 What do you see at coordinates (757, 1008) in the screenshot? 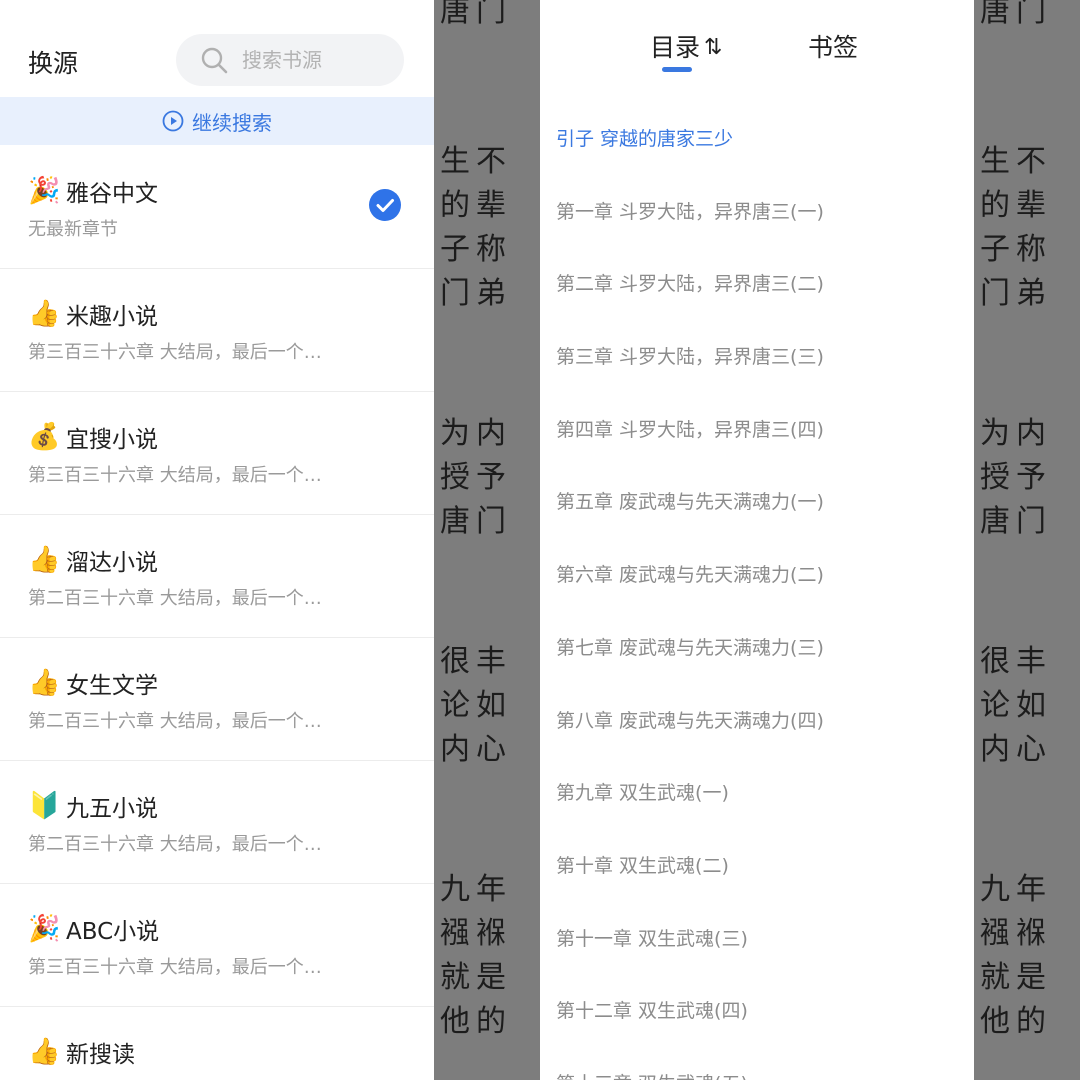
I see `chapter-item: 第十二章 双生武魂(四)` at bounding box center [757, 1008].